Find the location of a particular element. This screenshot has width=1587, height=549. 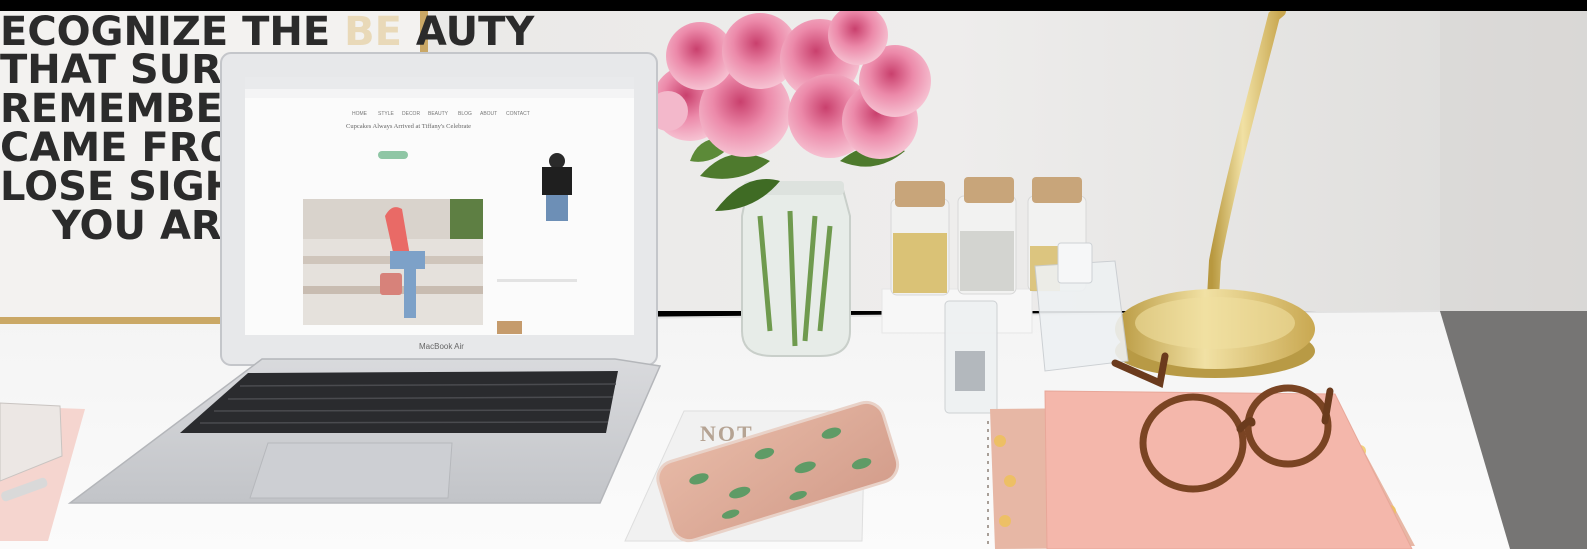

screen-nav-item: STYLE is located at coordinates (386, 114).